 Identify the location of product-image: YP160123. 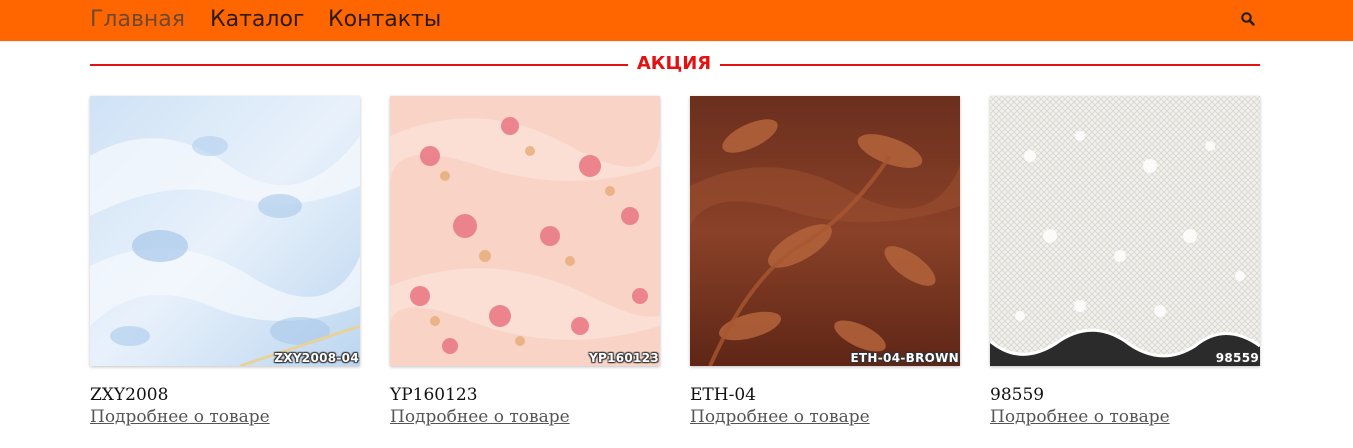
(525, 231).